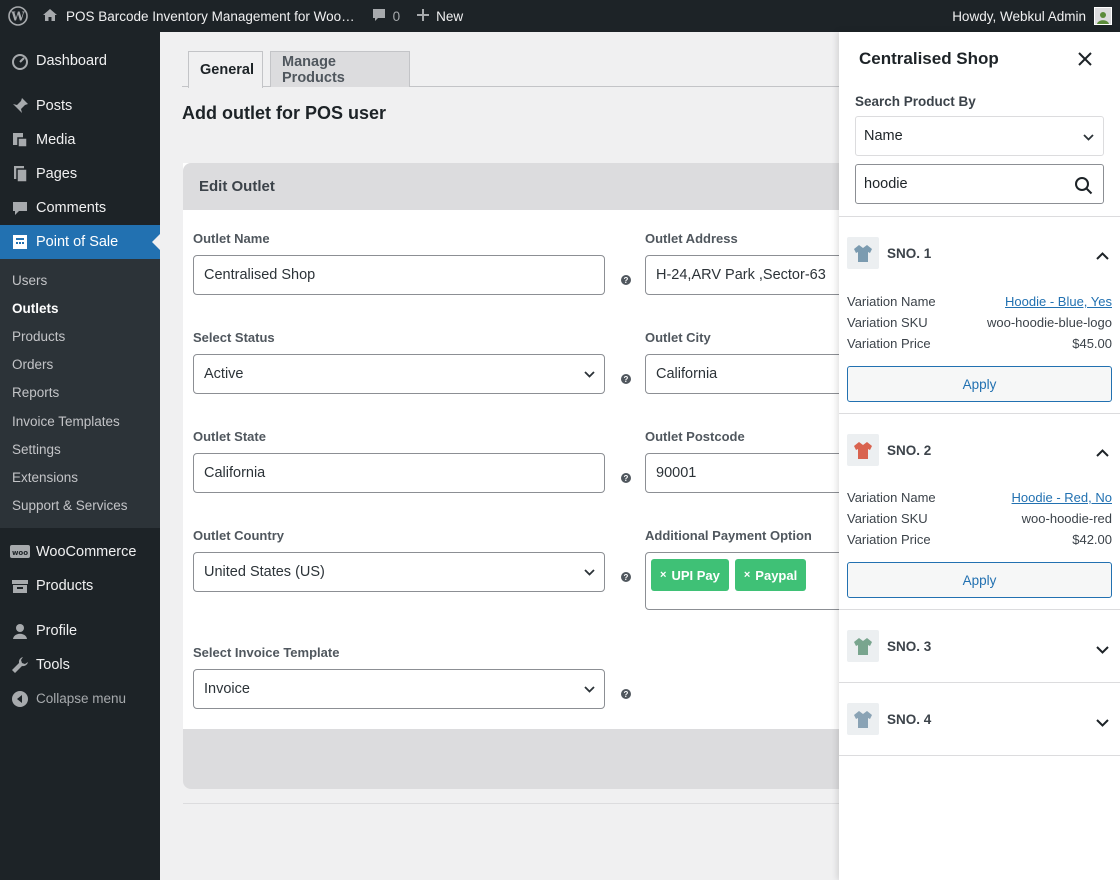 Image resolution: width=1120 pixels, height=880 pixels. Describe the element at coordinates (412, 374) in the screenshot. I see `status-select: Active ?` at that location.